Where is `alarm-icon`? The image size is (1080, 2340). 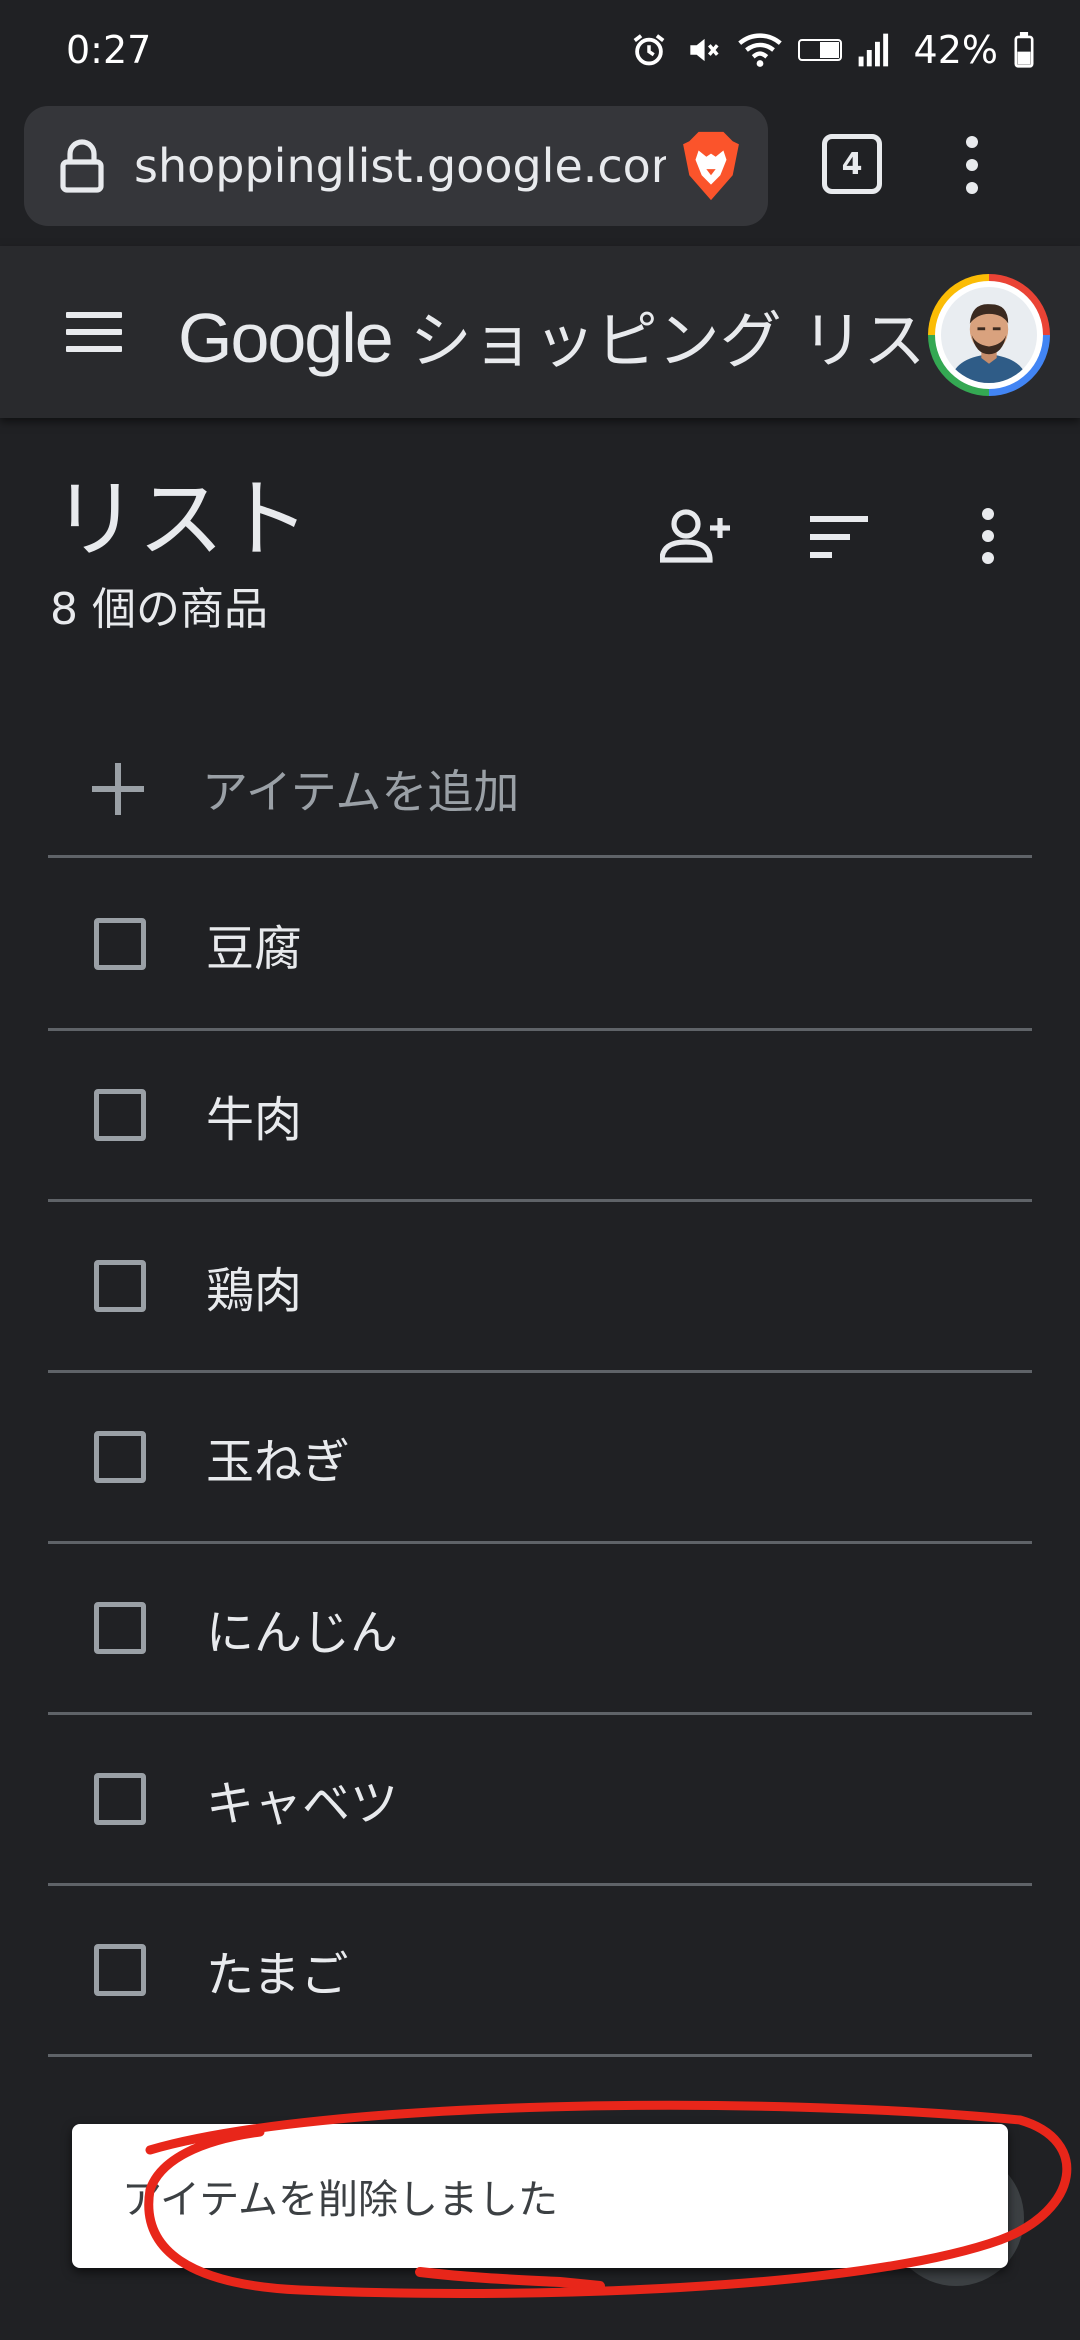
alarm-icon is located at coordinates (649, 50).